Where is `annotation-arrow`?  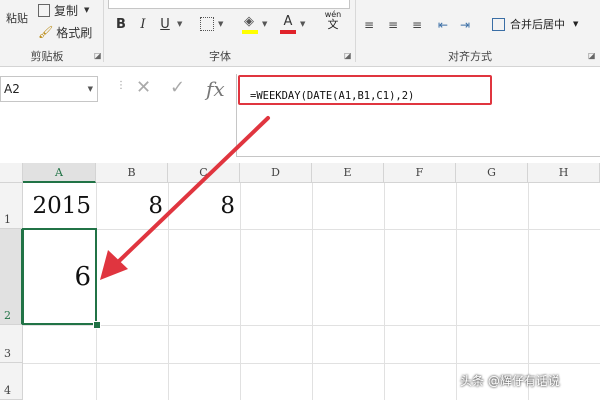
annotation-arrow is located at coordinates (185, 198).